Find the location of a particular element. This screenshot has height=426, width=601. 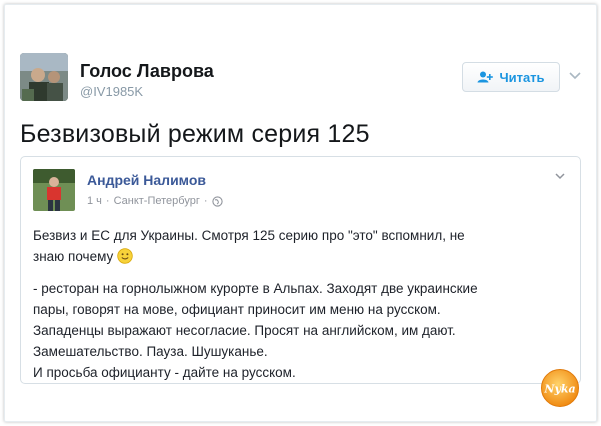

author-name: Голос Лаврова is located at coordinates (147, 71).